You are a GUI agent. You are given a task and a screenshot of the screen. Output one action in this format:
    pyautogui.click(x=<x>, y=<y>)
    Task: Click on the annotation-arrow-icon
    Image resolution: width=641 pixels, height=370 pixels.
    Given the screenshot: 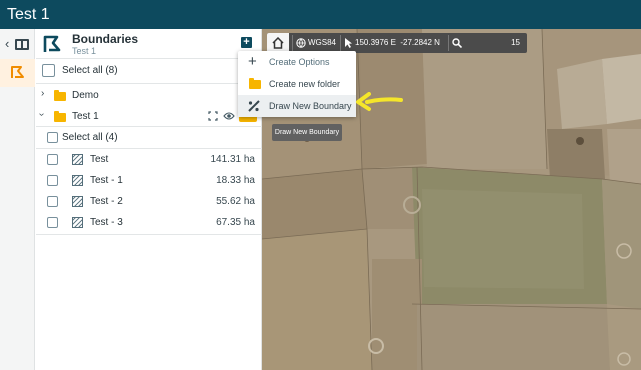 What is the action you would take?
    pyautogui.click(x=379, y=101)
    